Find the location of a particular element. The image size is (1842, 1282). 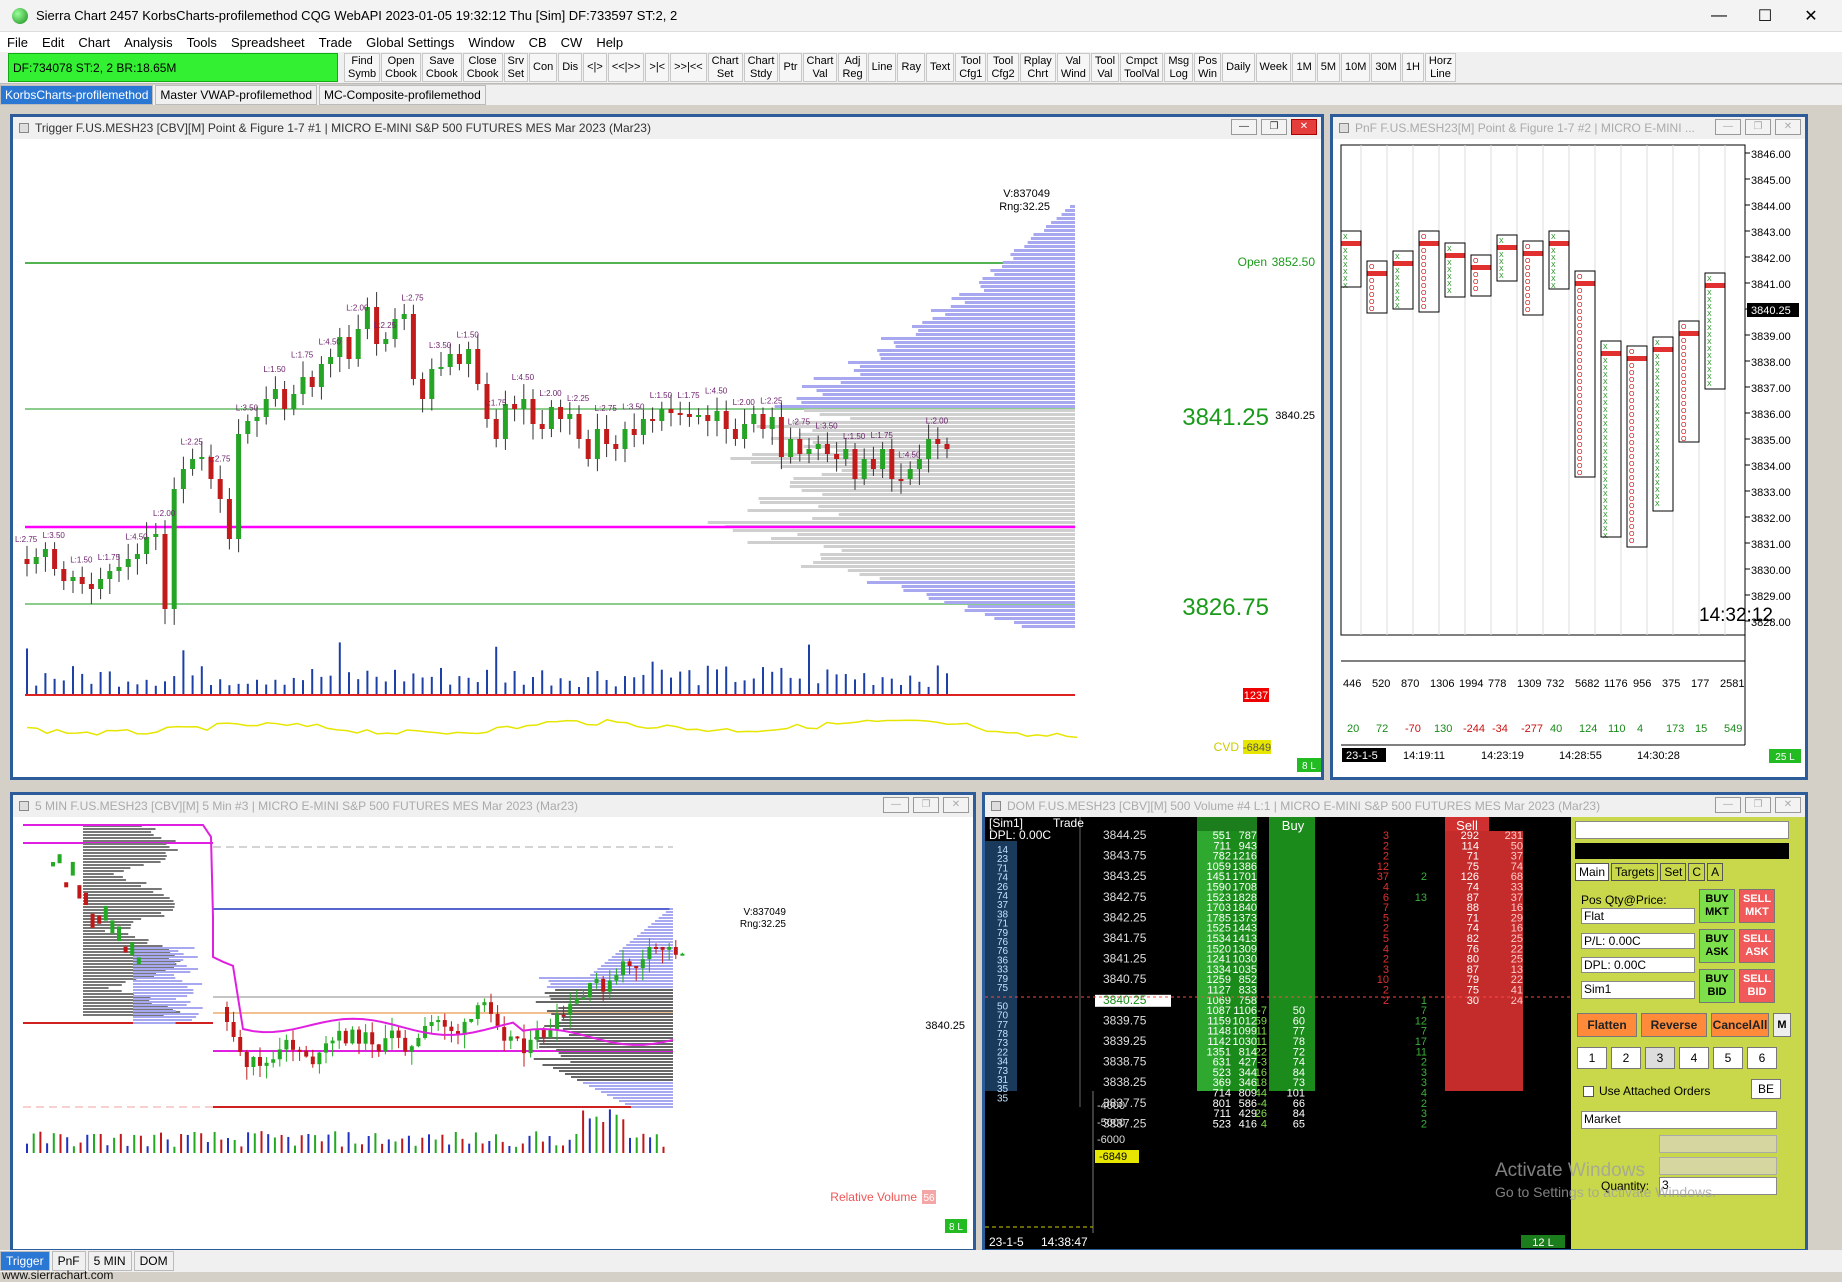

minimize-5min-button: — is located at coordinates (896, 805).